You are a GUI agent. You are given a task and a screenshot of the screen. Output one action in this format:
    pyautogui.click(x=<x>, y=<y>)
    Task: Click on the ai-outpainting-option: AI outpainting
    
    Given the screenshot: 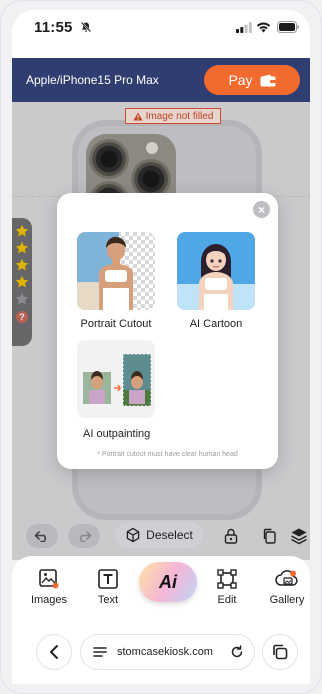 What is the action you would take?
    pyautogui.click(x=116, y=390)
    